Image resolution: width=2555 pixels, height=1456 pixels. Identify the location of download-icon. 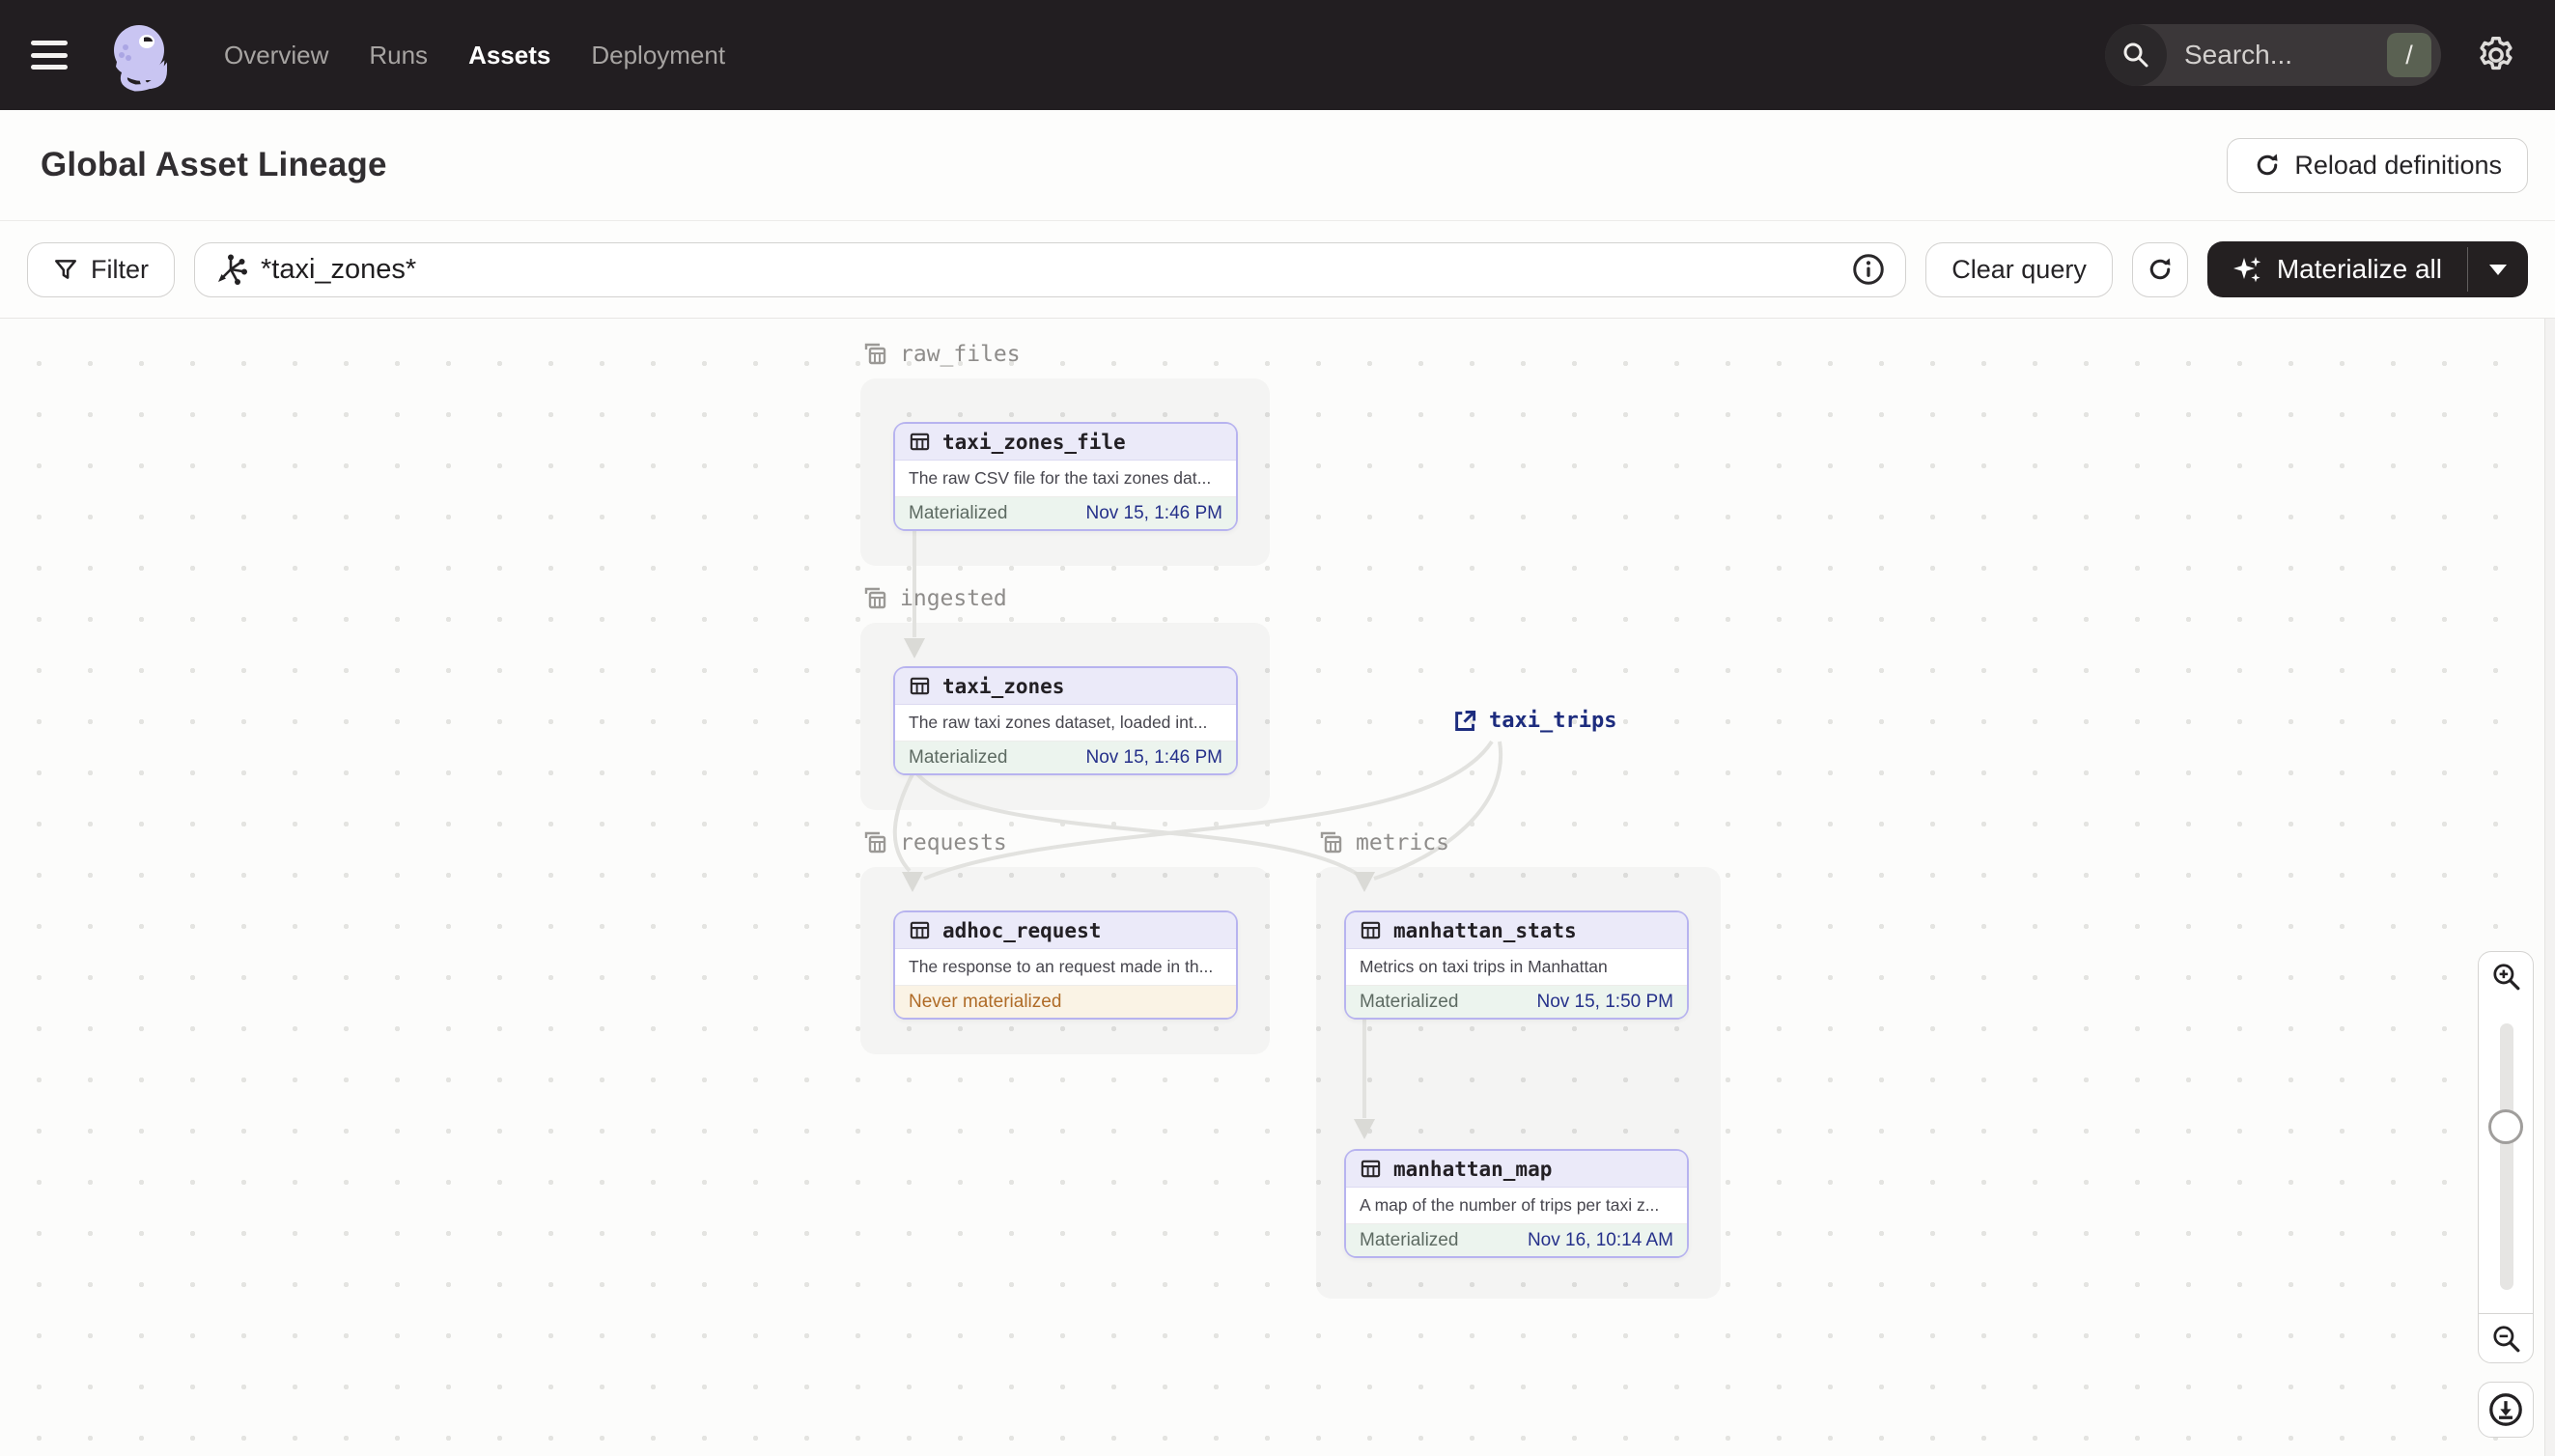
(2505, 1410).